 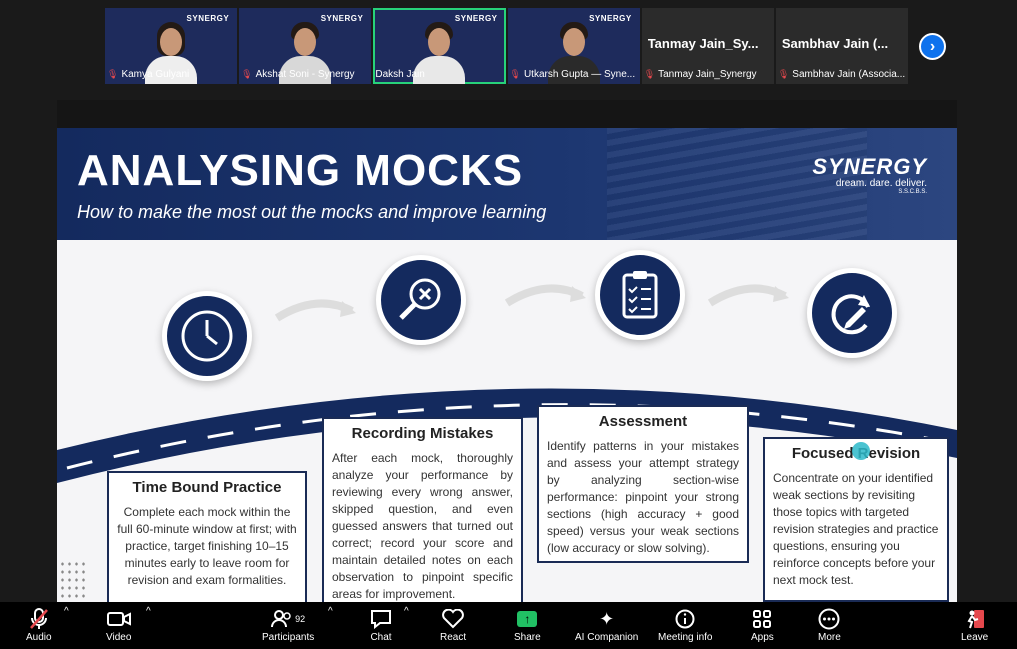 I want to click on meeting-info-button: Meeting info, so click(x=685, y=624).